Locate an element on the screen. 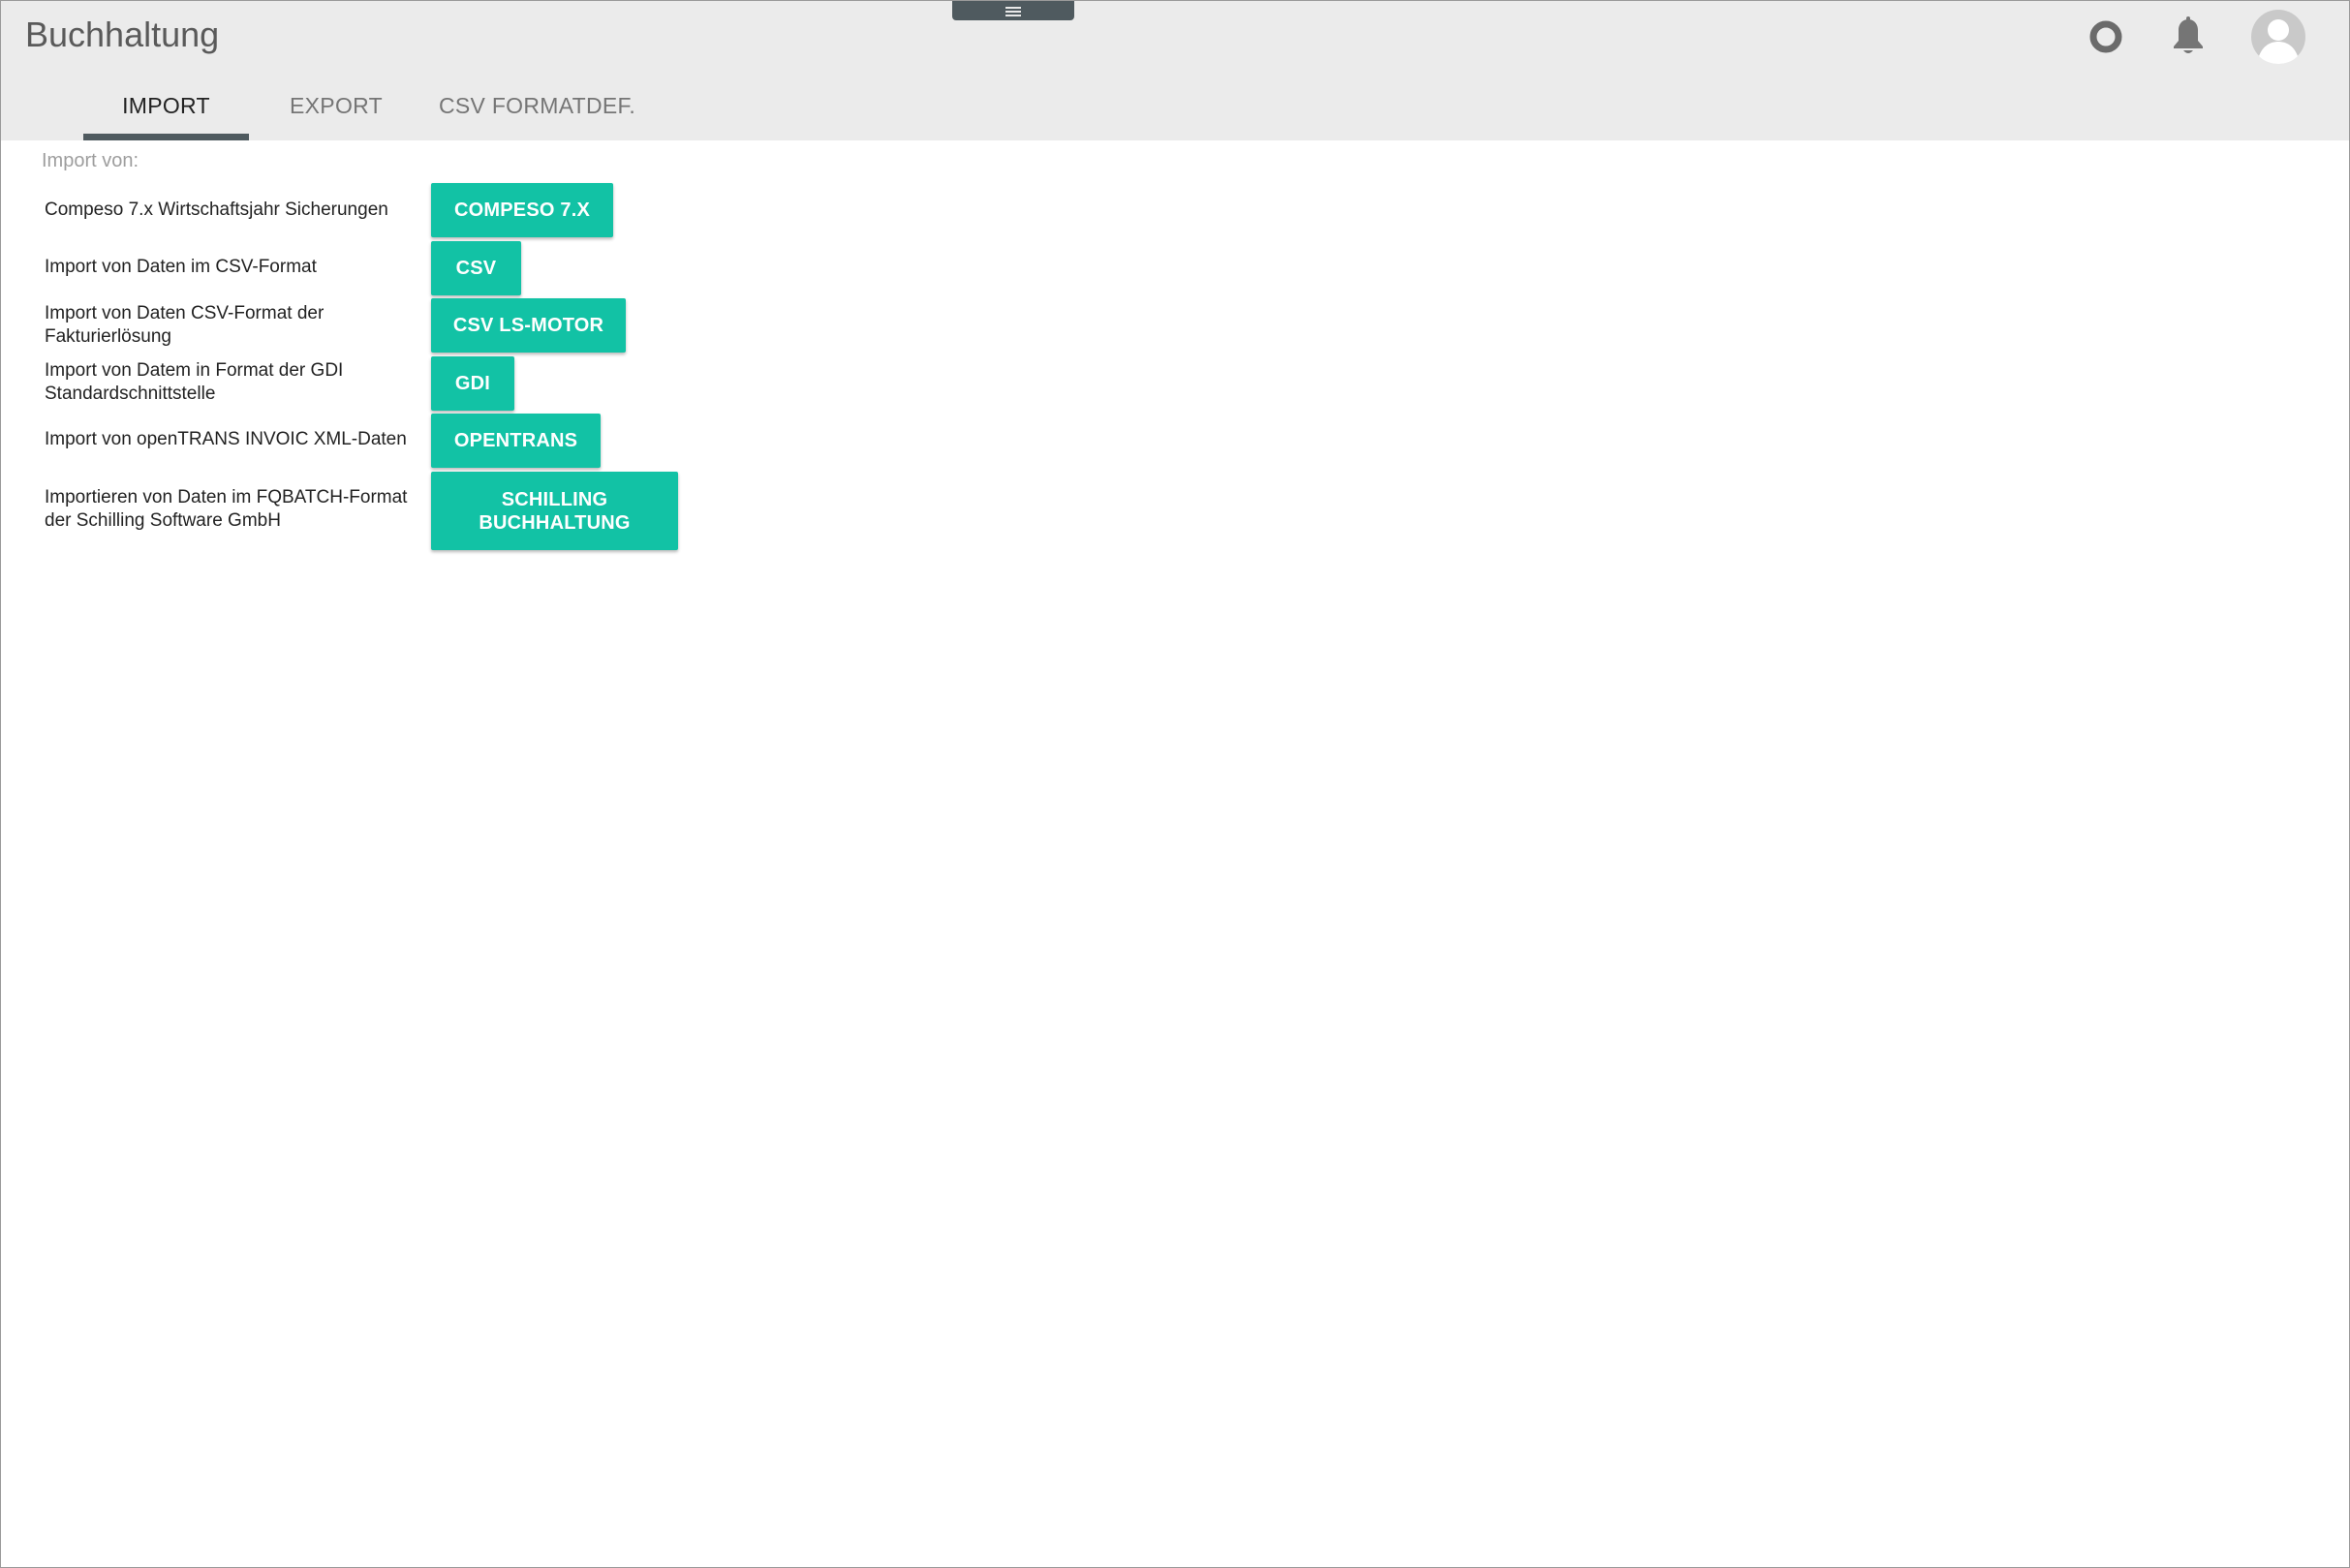 Image resolution: width=2350 pixels, height=1568 pixels. hamburger-icon is located at coordinates (1013, 11).